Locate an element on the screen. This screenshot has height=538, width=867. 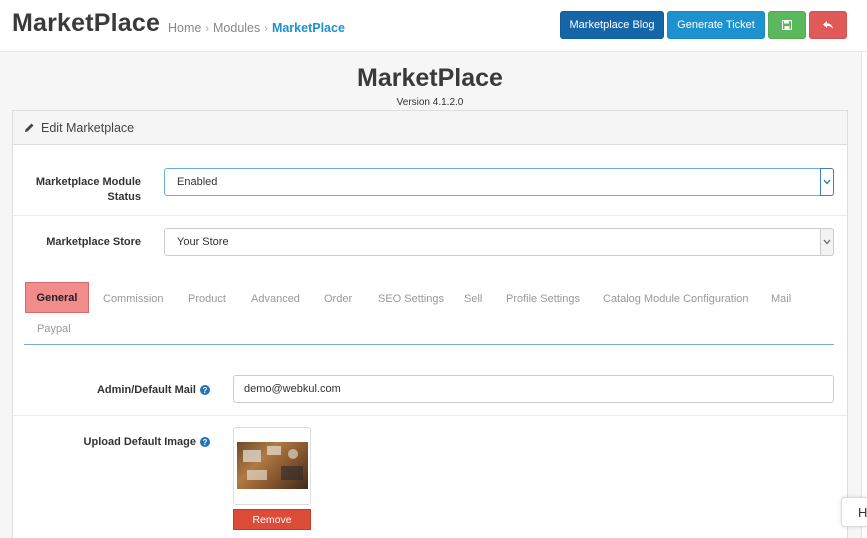
panel-heading-text: Edit Marketplace is located at coordinates (88, 127).